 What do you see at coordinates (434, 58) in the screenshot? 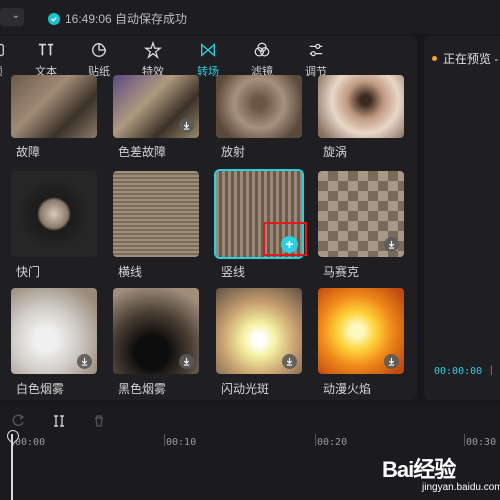
I see `status-dot-icon` at bounding box center [434, 58].